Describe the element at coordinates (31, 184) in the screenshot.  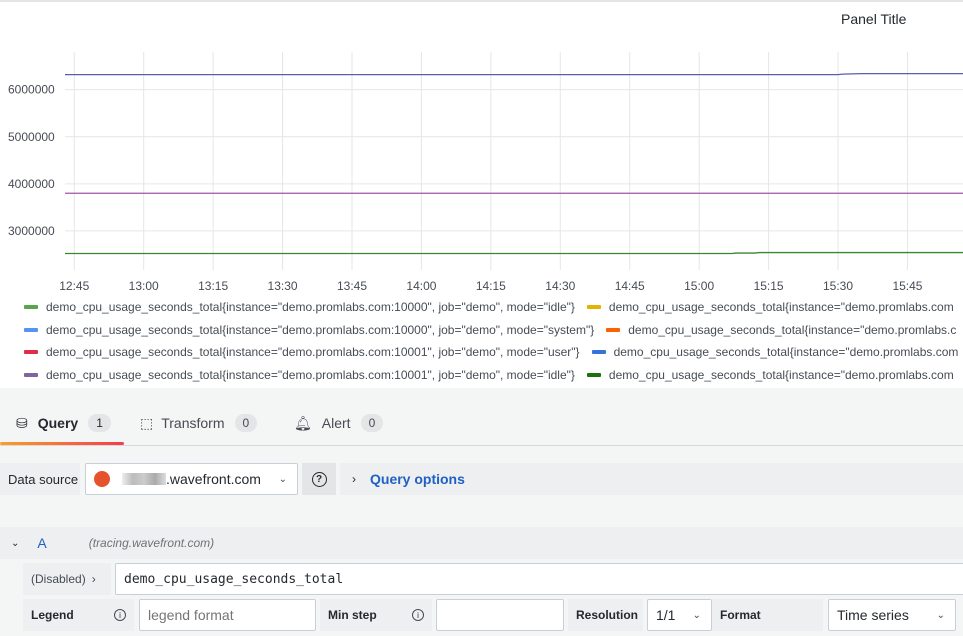
I see `y-tick-label: 4000000` at that location.